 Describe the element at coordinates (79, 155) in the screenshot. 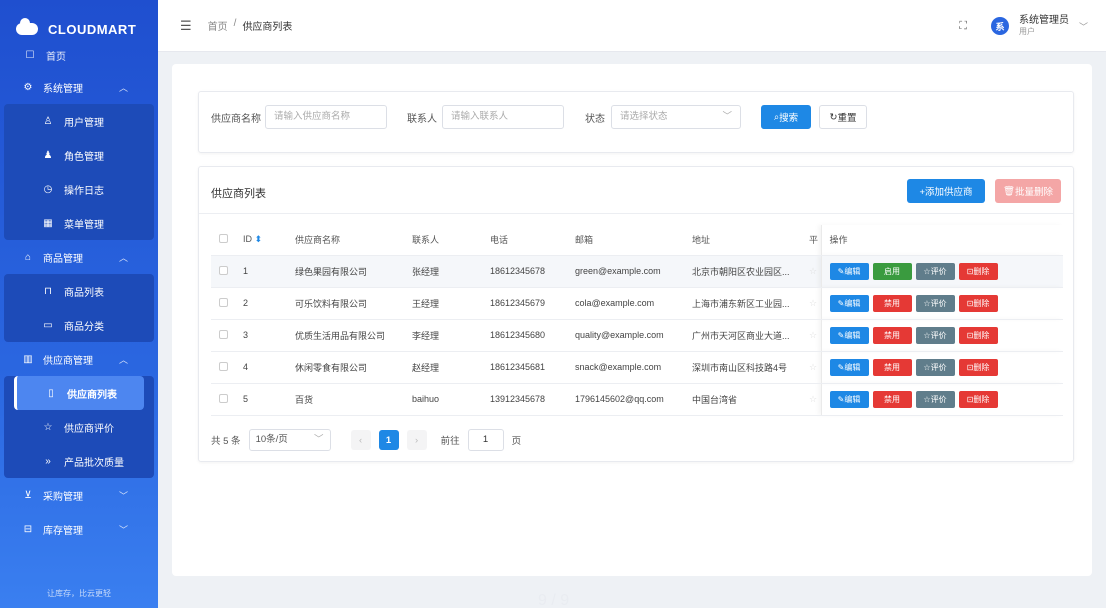

I see `sidebar-item-roles: ♟ 角色管理` at that location.